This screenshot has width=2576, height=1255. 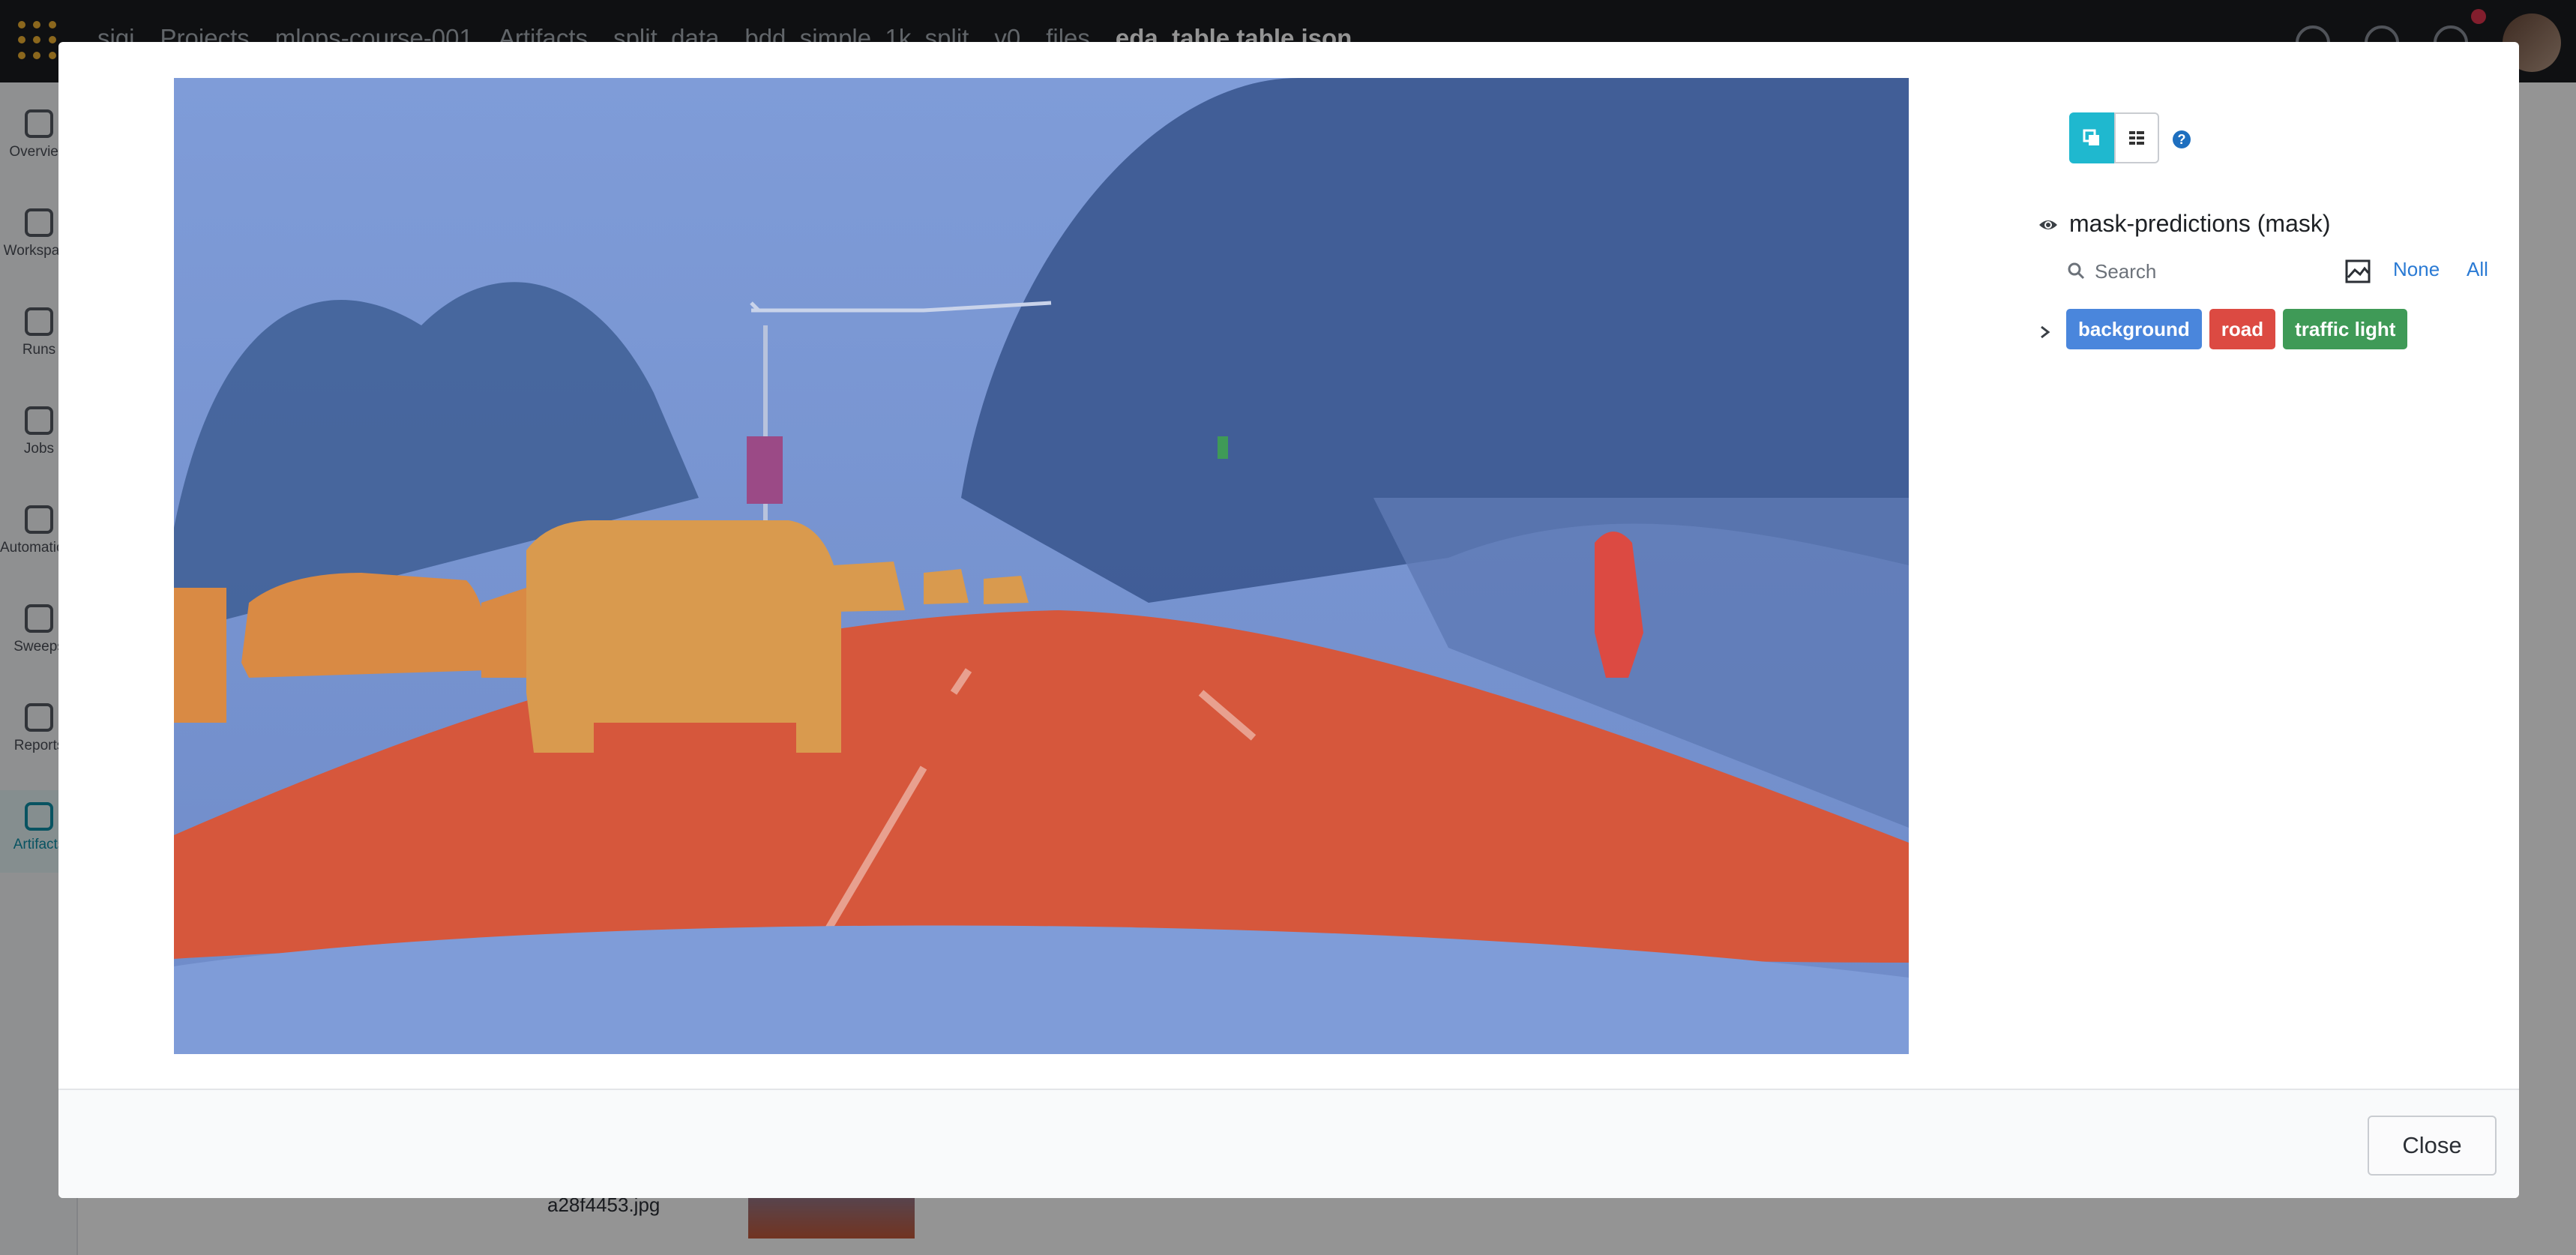 What do you see at coordinates (2200, 223) in the screenshot?
I see `mask-group-title: mask-predictions (mask)` at bounding box center [2200, 223].